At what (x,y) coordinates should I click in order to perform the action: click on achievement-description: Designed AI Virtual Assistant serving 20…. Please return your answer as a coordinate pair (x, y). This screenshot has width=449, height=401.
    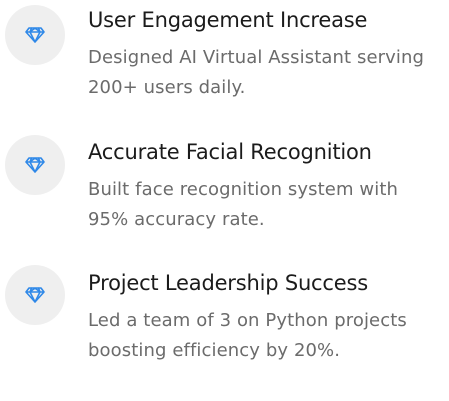
    Looking at the image, I should click on (256, 72).